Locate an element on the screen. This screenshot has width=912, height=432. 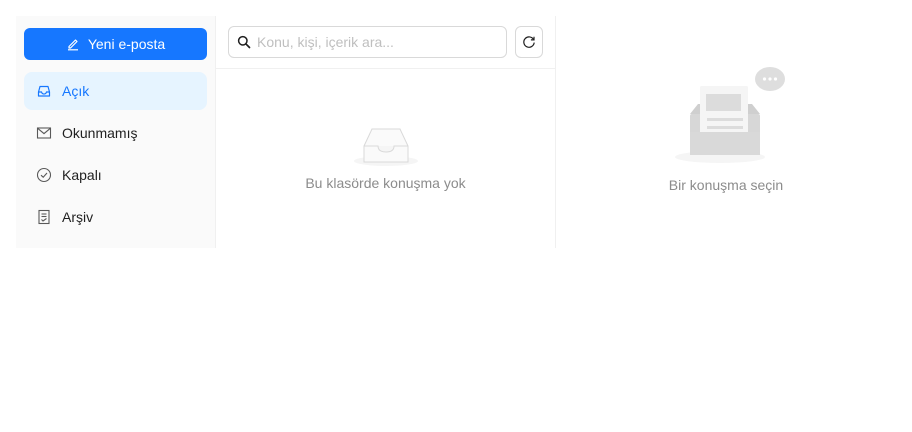
refresh-icon is located at coordinates (529, 42).